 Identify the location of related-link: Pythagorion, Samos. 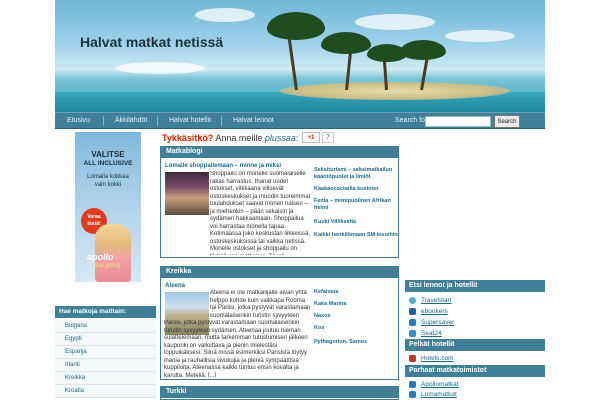
(356, 342).